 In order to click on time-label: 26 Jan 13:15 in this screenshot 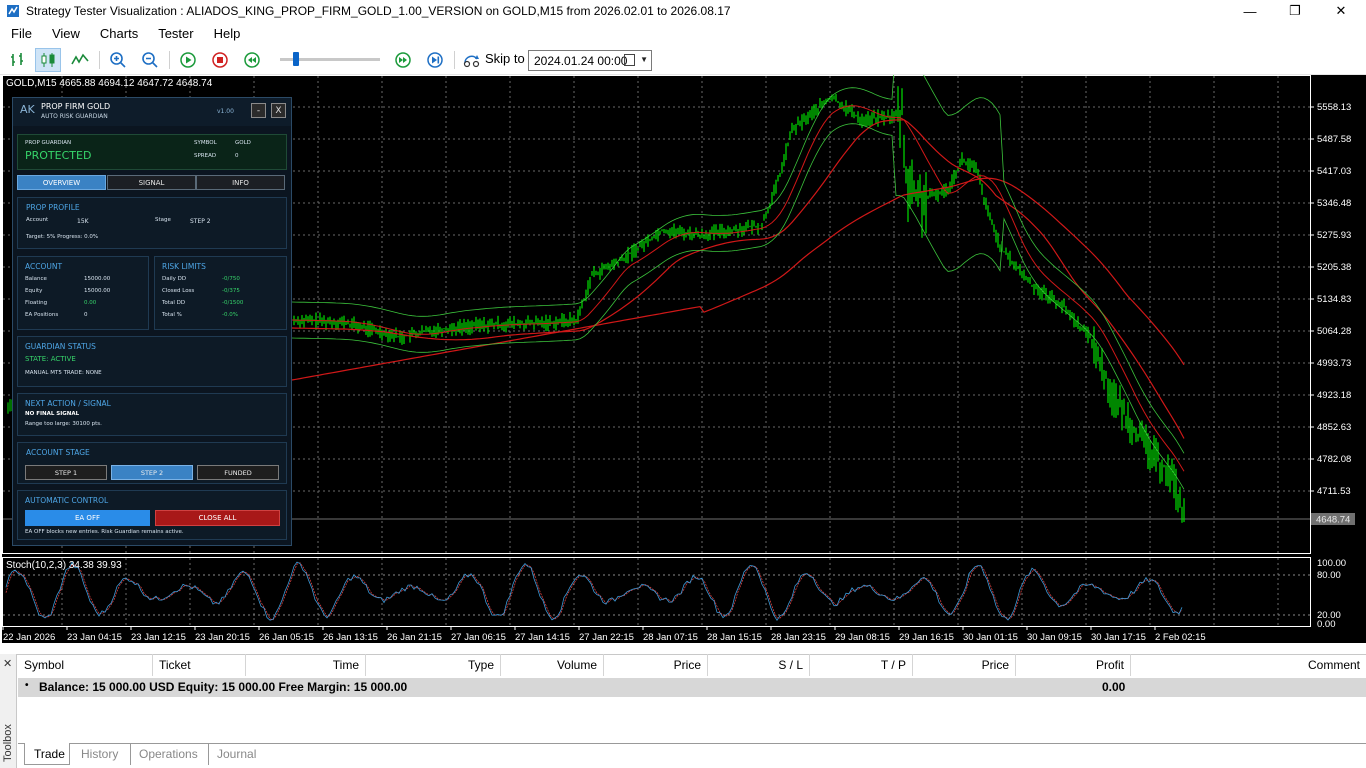, I will do `click(350, 637)`.